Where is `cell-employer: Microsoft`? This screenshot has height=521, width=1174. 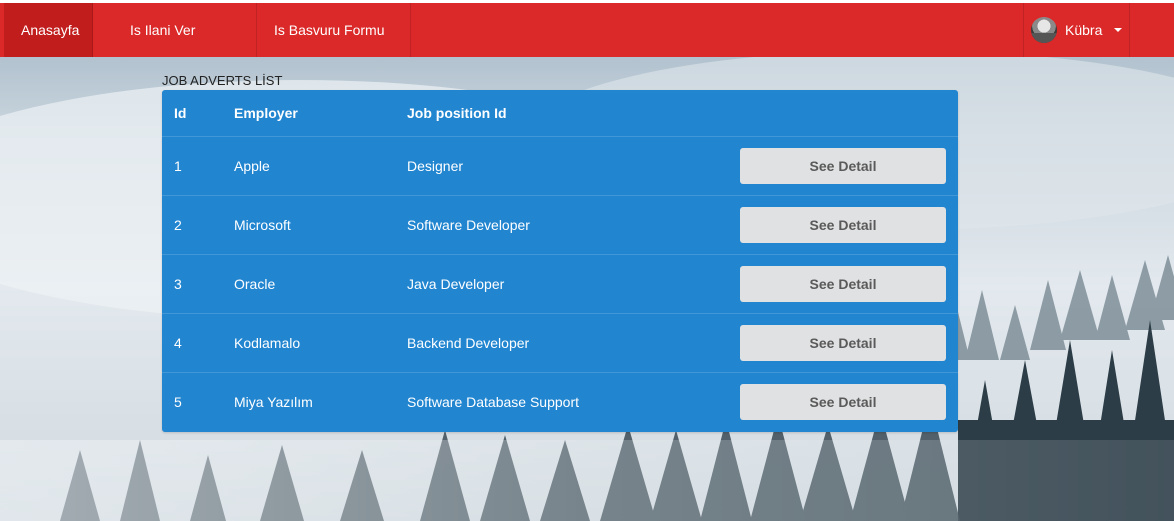
cell-employer: Microsoft is located at coordinates (262, 225).